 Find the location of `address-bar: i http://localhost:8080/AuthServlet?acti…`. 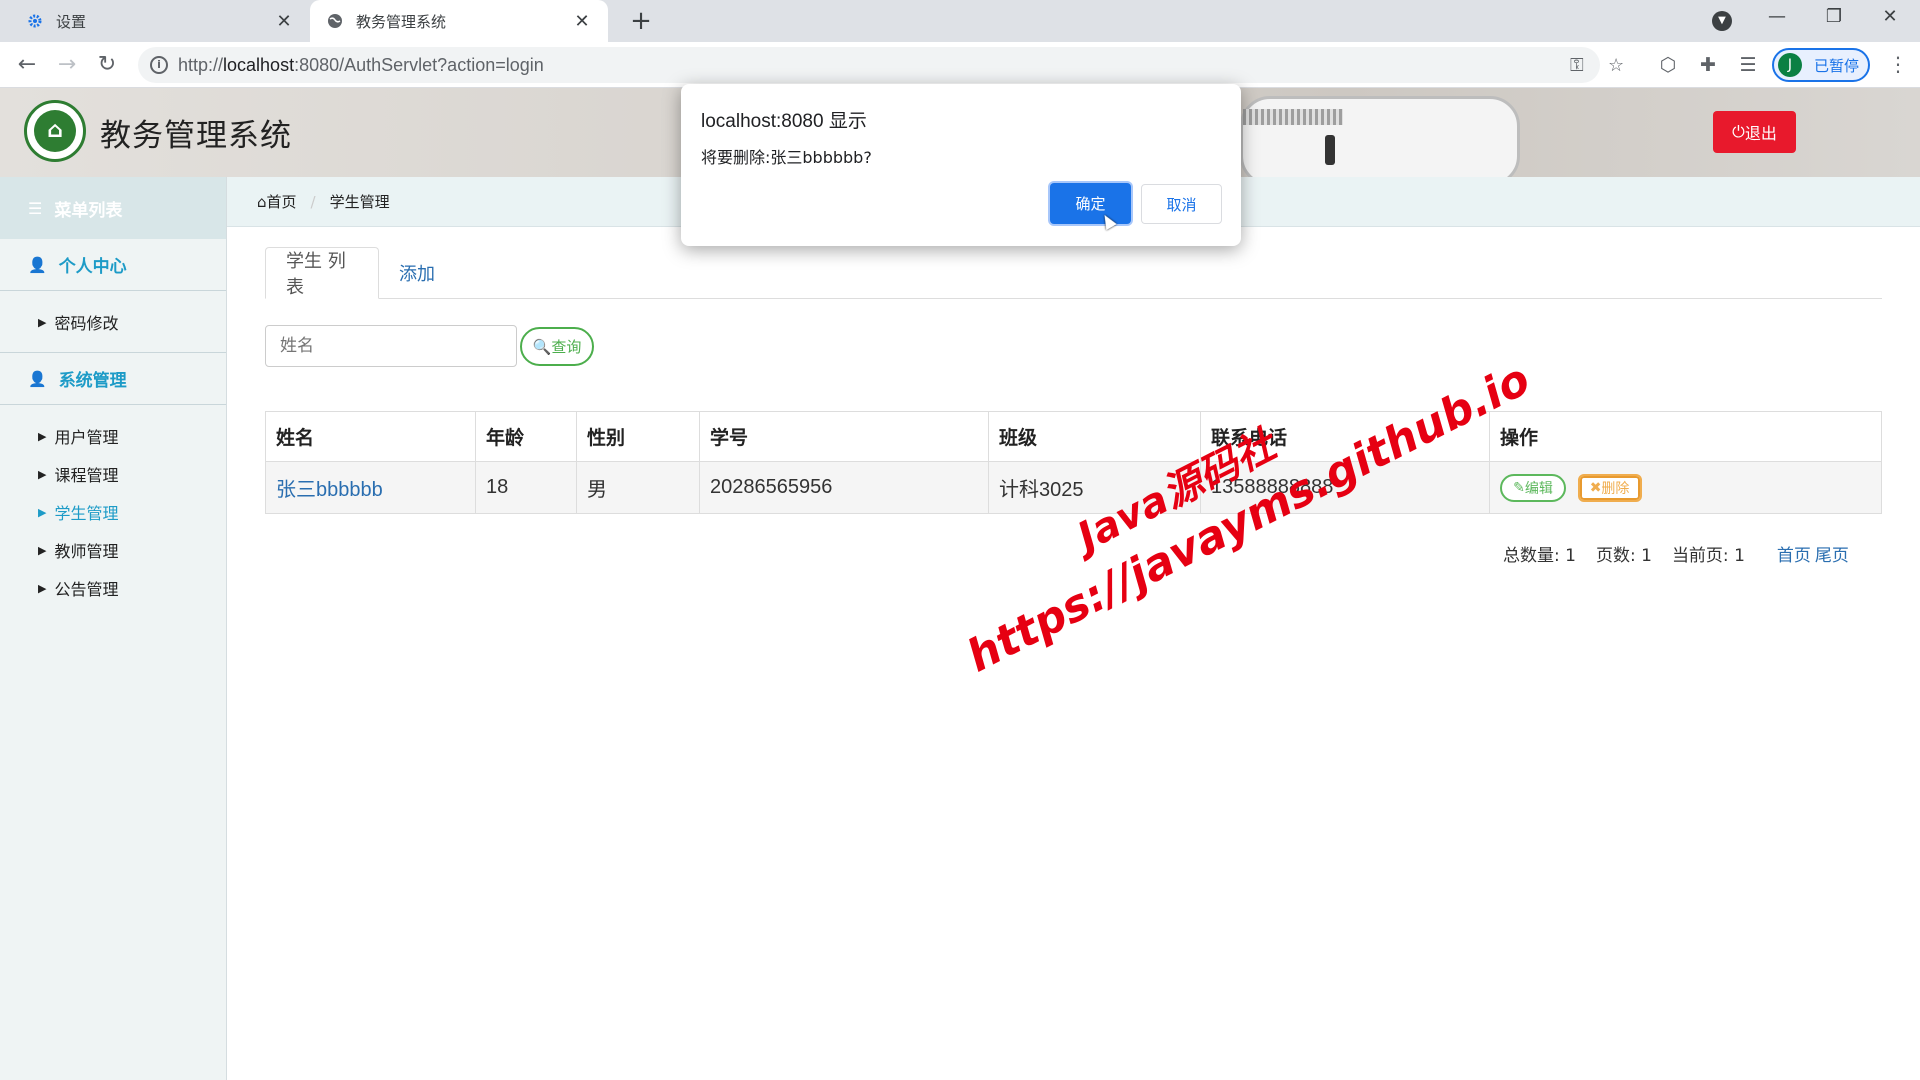

address-bar: i http://localhost:8080/AuthServlet?acti… is located at coordinates (881, 65).